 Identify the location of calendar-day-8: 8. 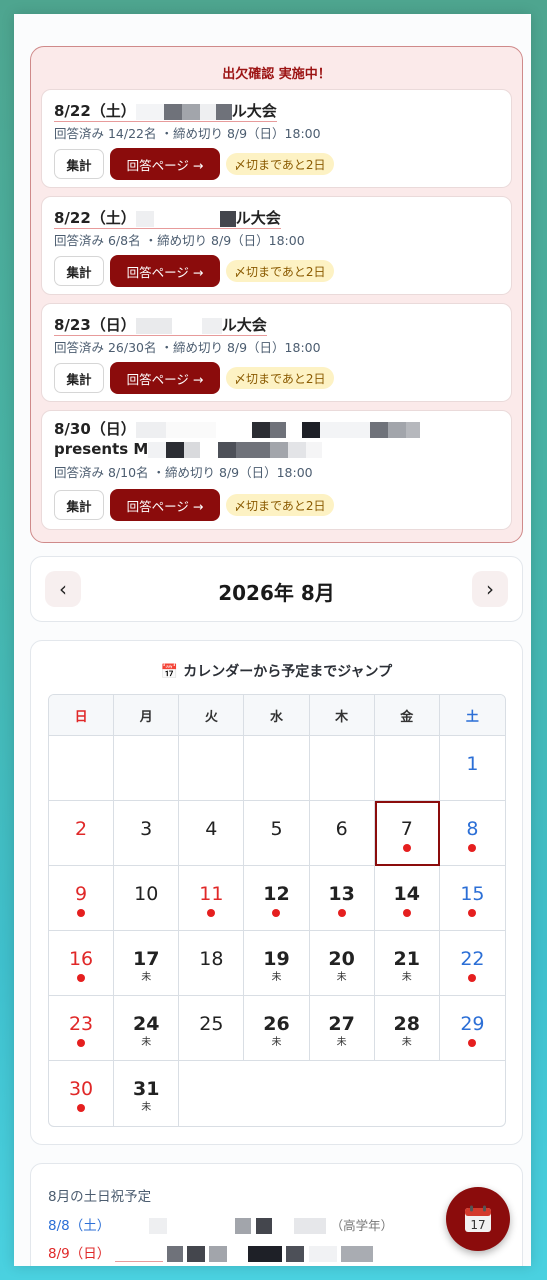
(472, 833).